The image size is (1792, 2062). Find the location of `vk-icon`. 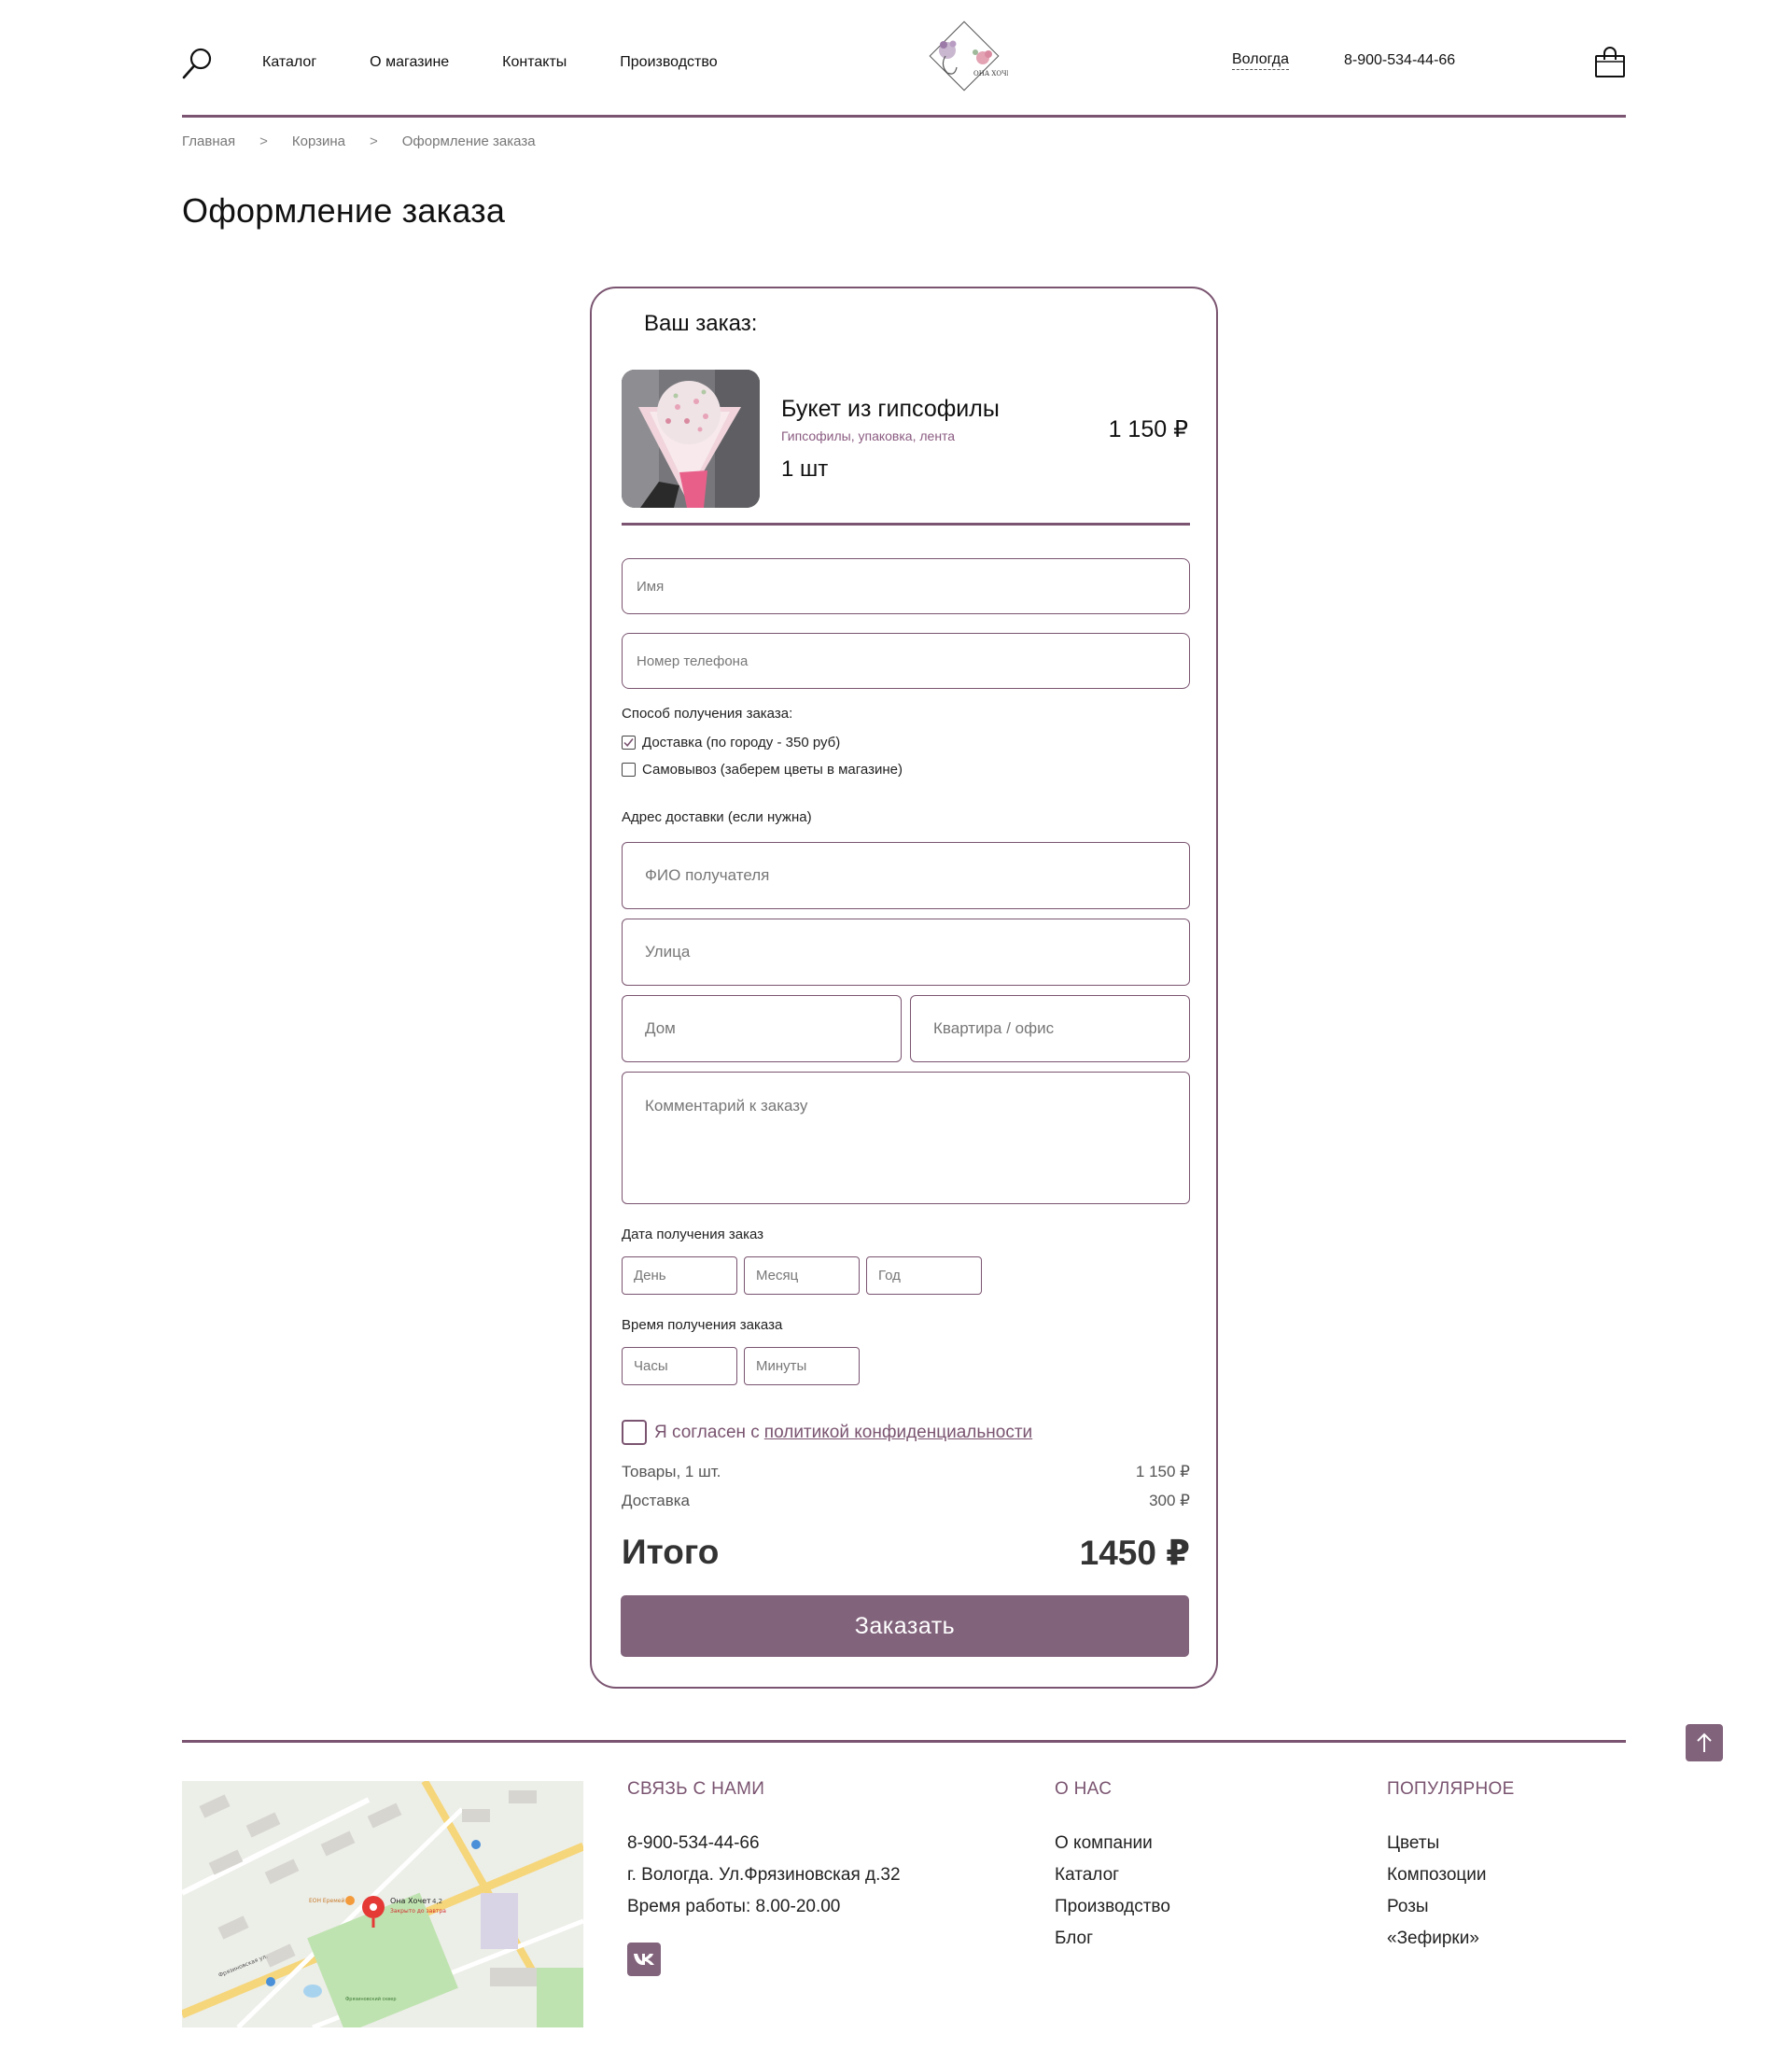

vk-icon is located at coordinates (644, 1959).